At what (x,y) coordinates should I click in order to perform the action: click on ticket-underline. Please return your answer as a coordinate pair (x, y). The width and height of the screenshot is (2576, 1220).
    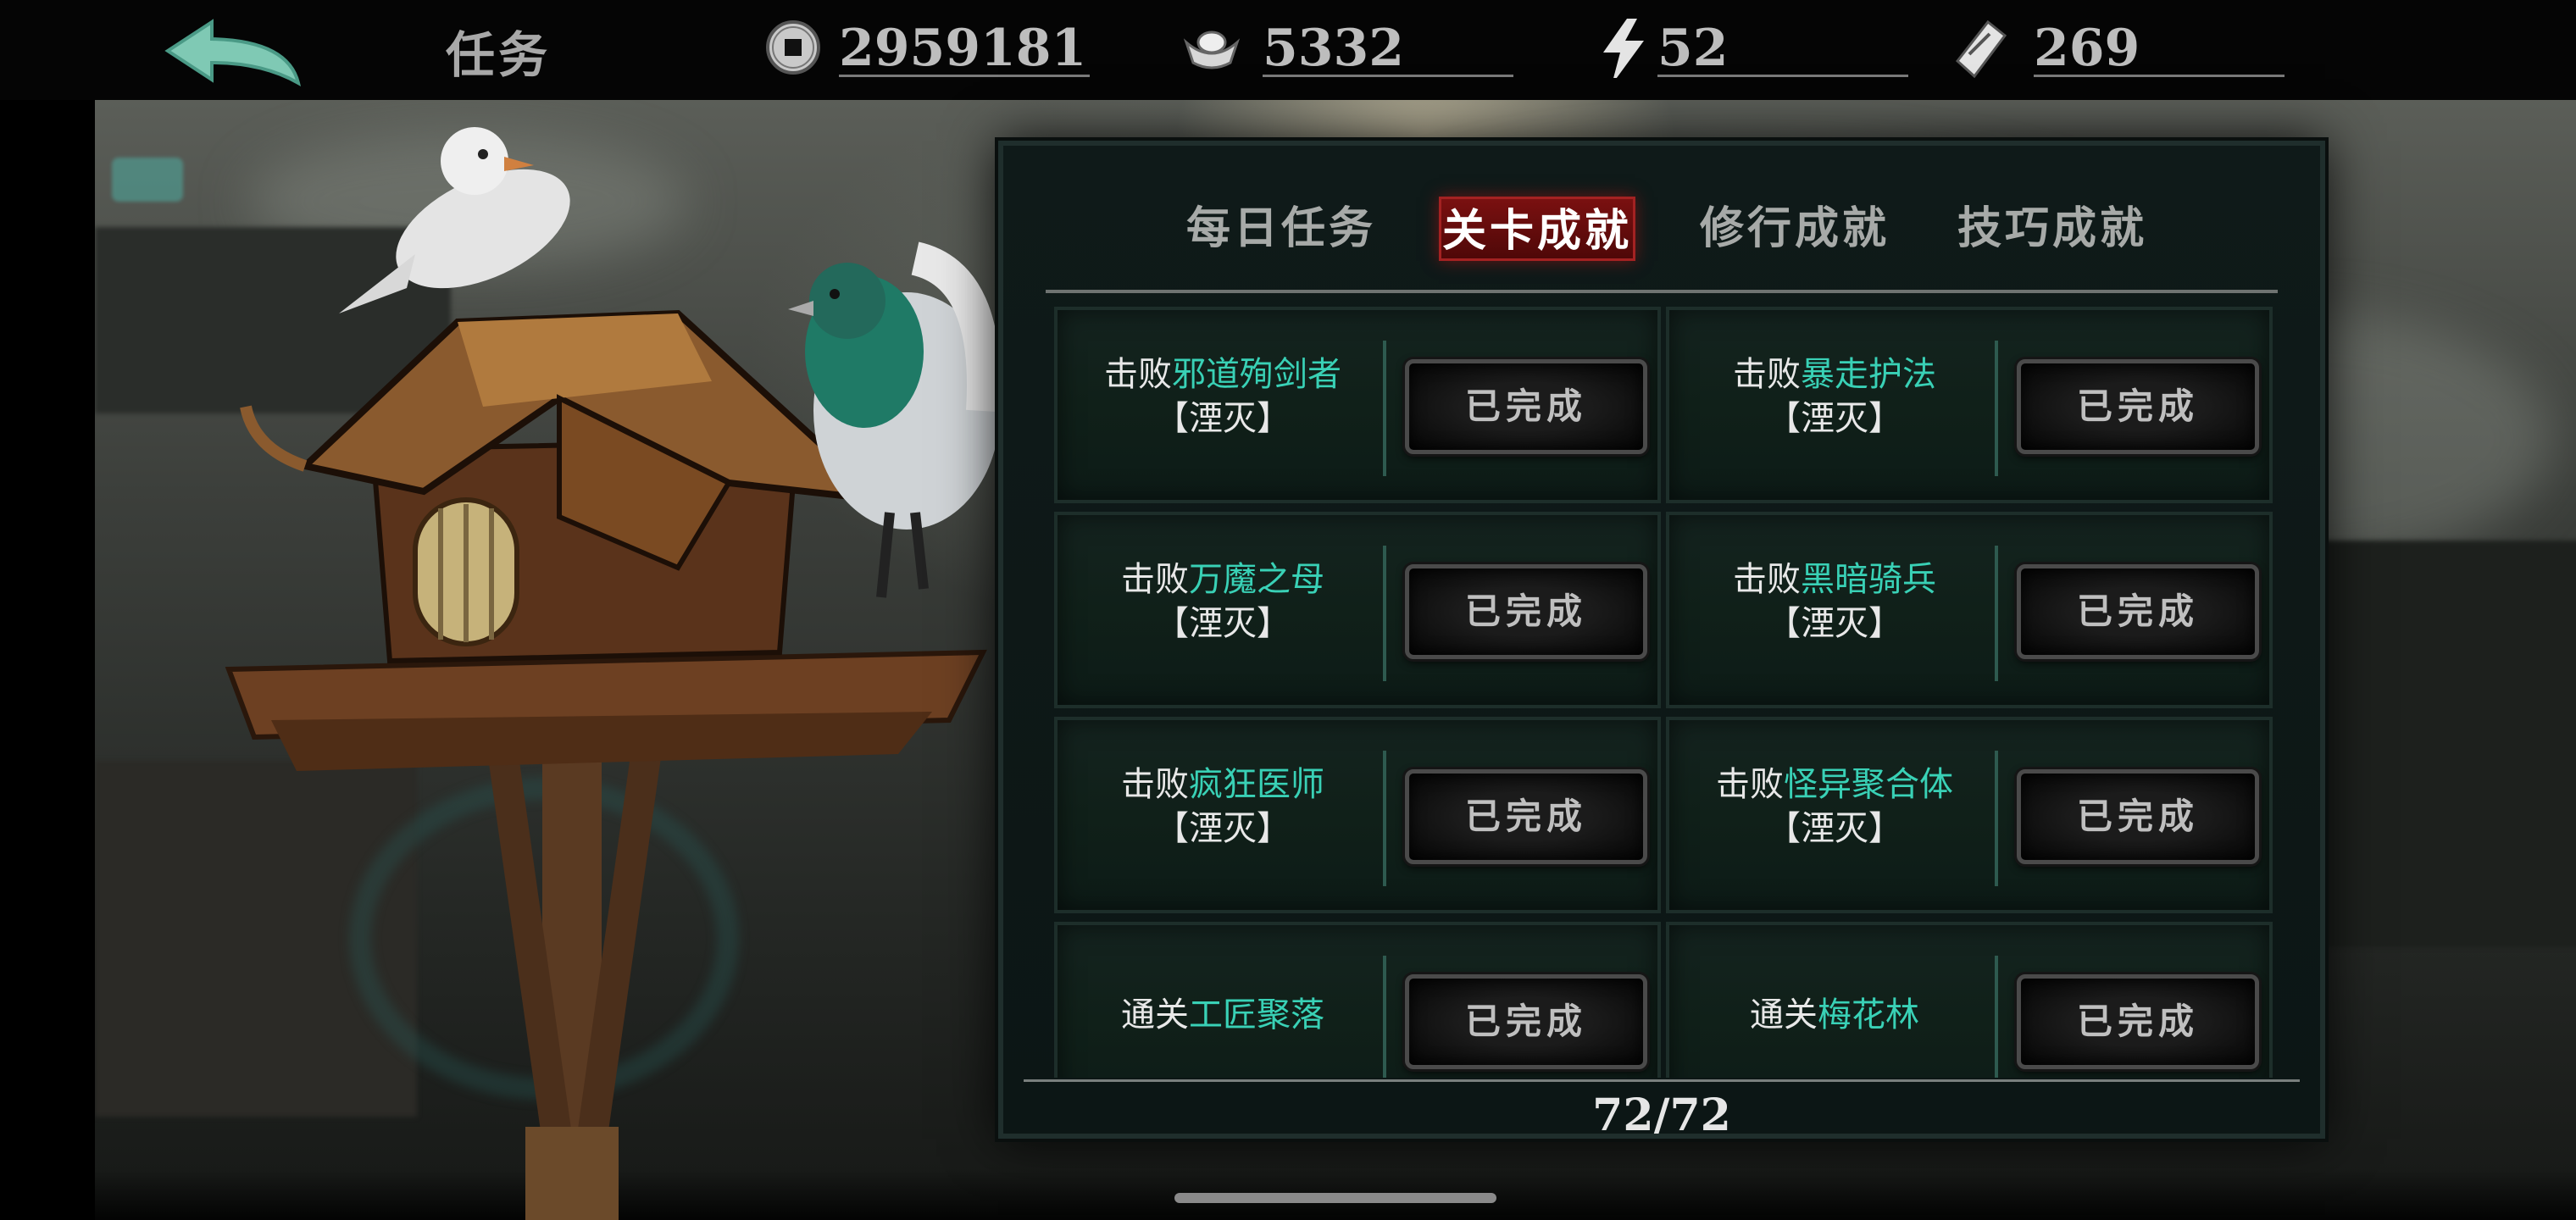
    Looking at the image, I should click on (2159, 76).